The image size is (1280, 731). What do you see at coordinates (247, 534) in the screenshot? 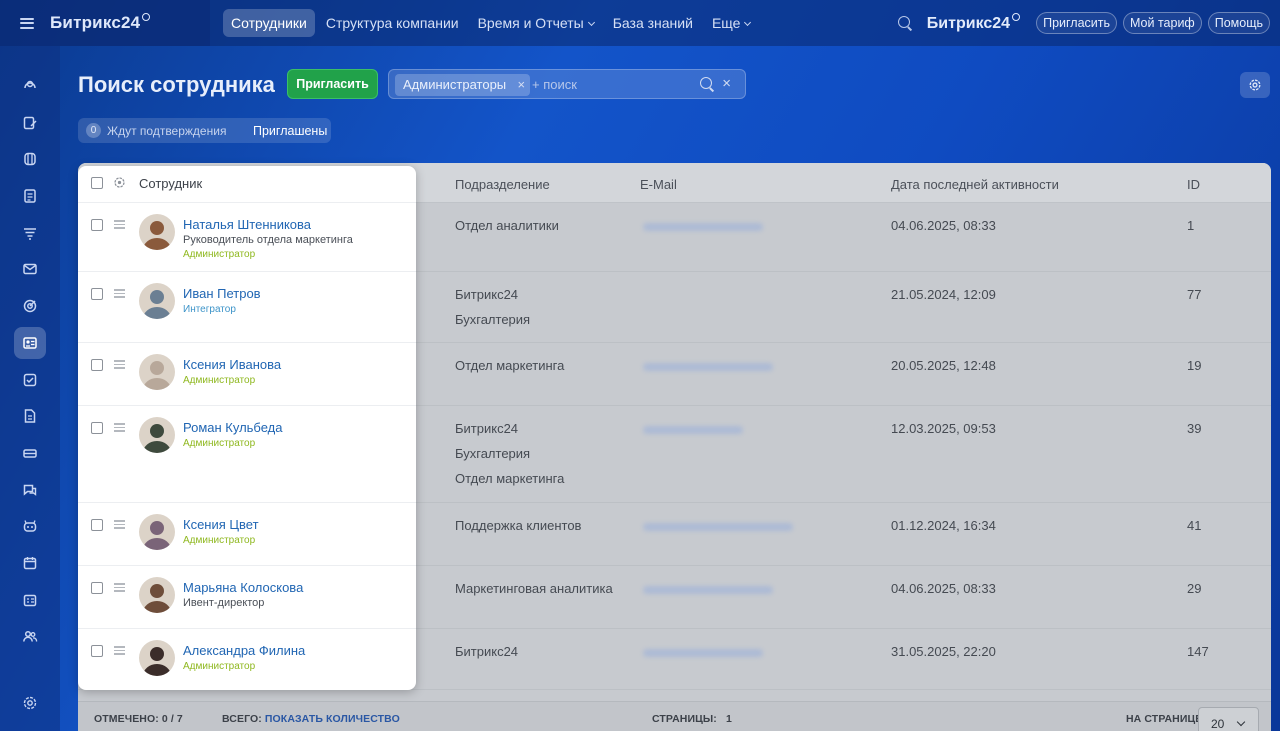
I see `employee-row: Ксения Цвет Администратор` at bounding box center [247, 534].